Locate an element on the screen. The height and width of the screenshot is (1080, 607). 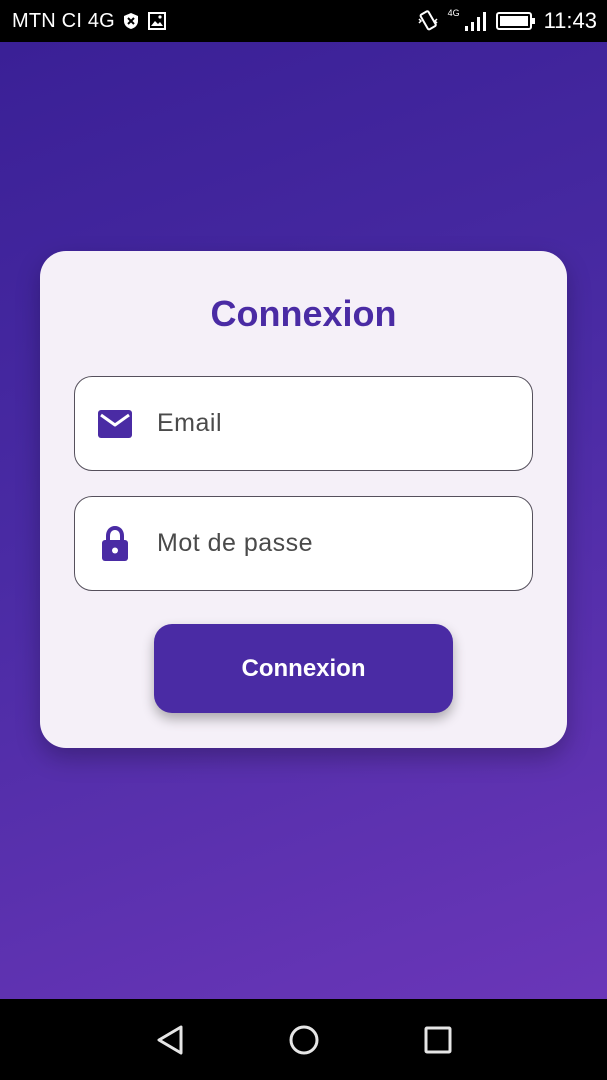
status-bar: MTN CI 4G 4G 11:43 is located at coordinates (303, 21).